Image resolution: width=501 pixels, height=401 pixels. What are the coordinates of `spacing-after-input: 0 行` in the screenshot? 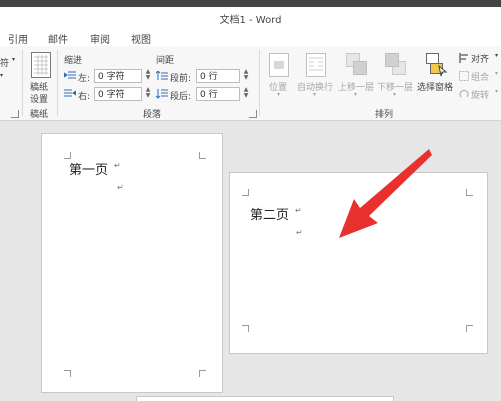 It's located at (218, 94).